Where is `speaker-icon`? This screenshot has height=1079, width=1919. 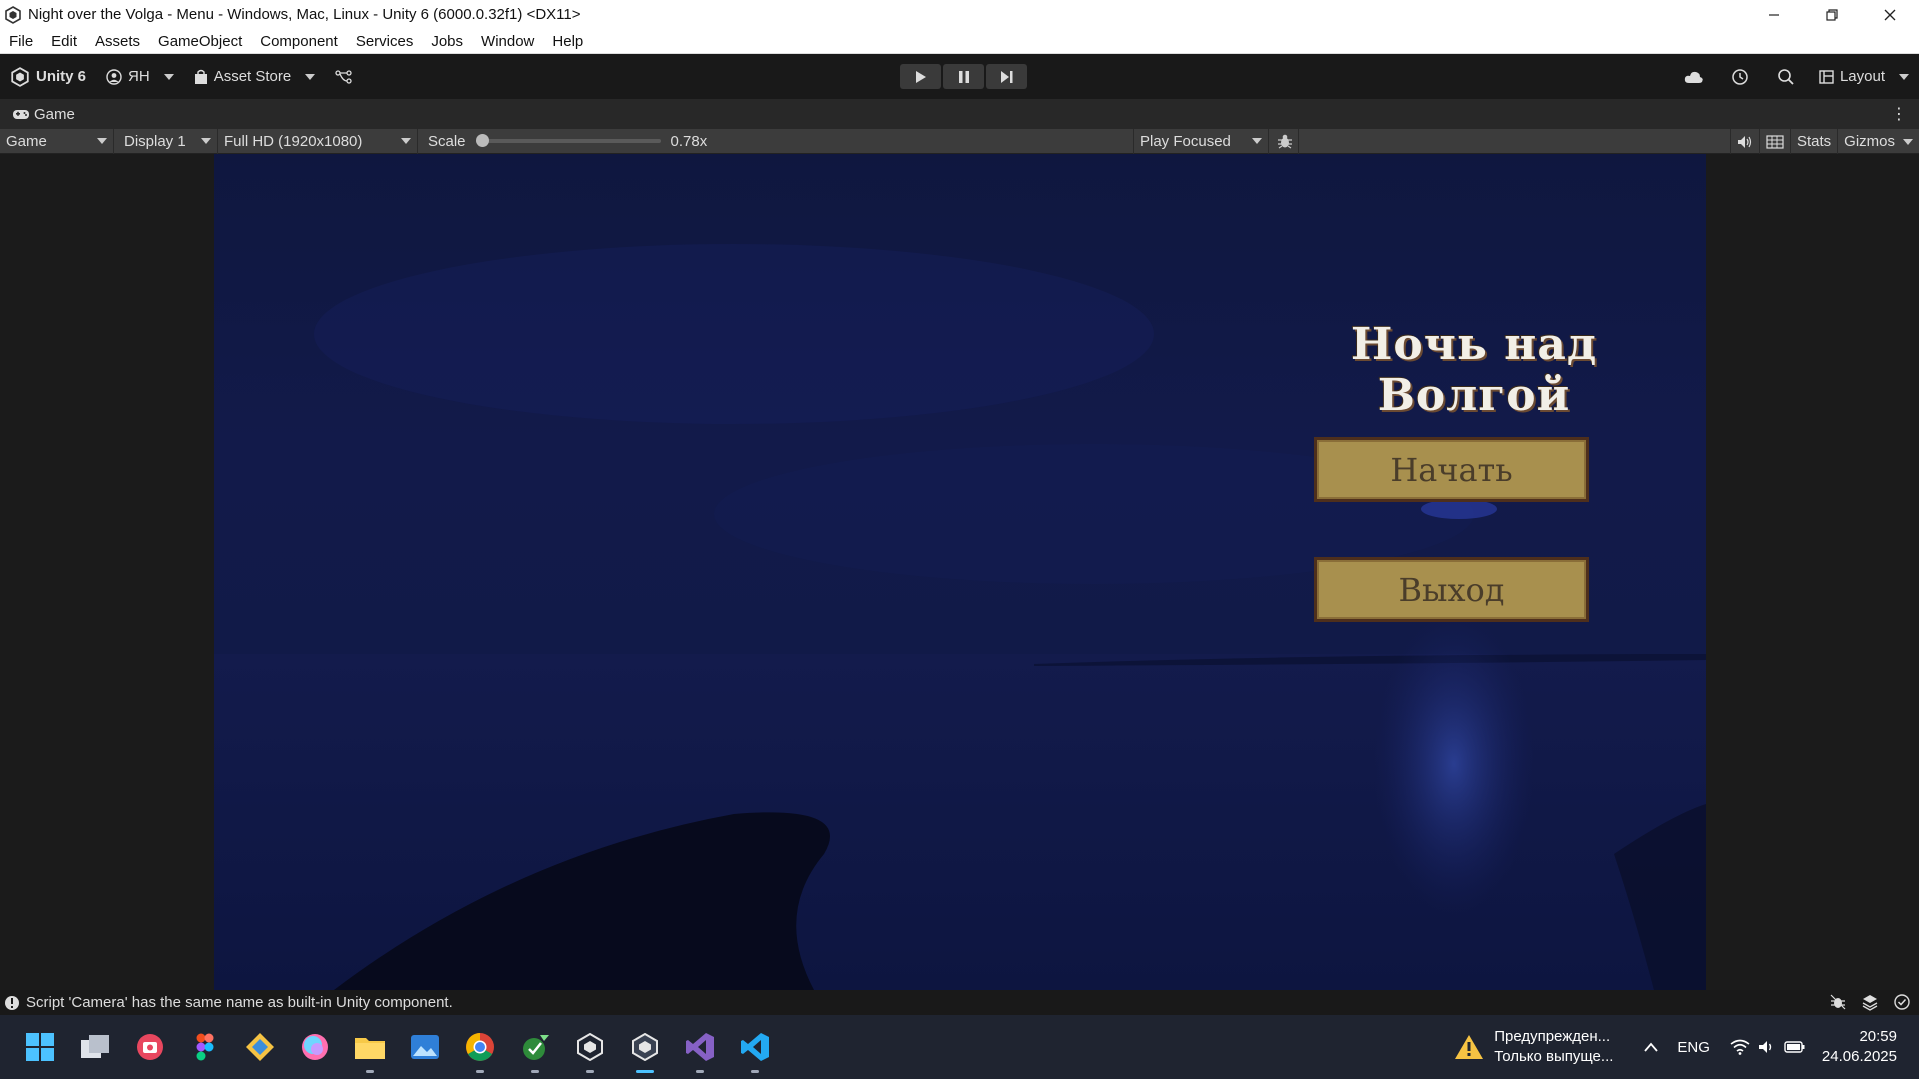
speaker-icon is located at coordinates (1744, 141).